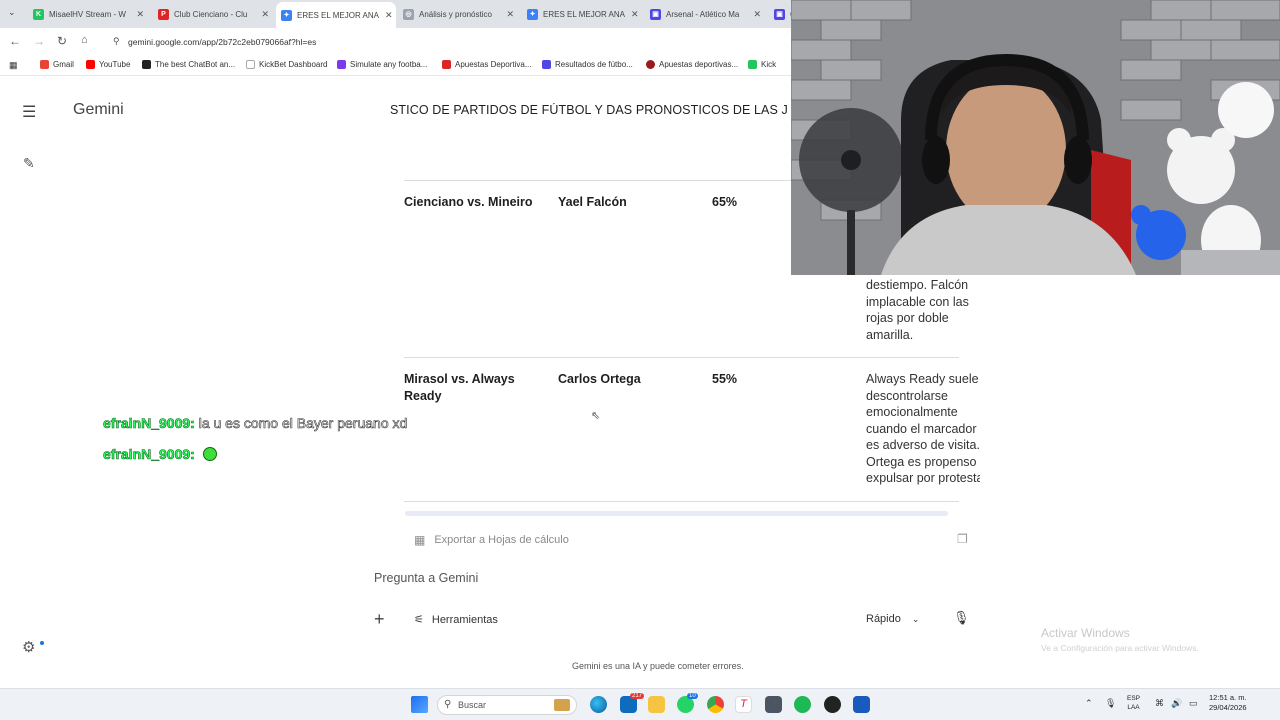 The width and height of the screenshot is (1280, 720). Describe the element at coordinates (861, 704) in the screenshot. I see `word-icon` at that location.